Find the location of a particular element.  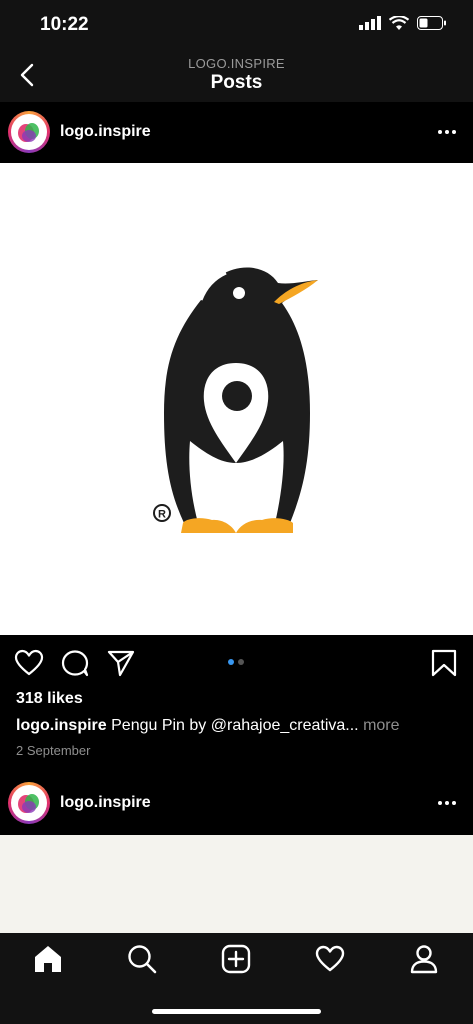

plus-square-icon is located at coordinates (236, 959).